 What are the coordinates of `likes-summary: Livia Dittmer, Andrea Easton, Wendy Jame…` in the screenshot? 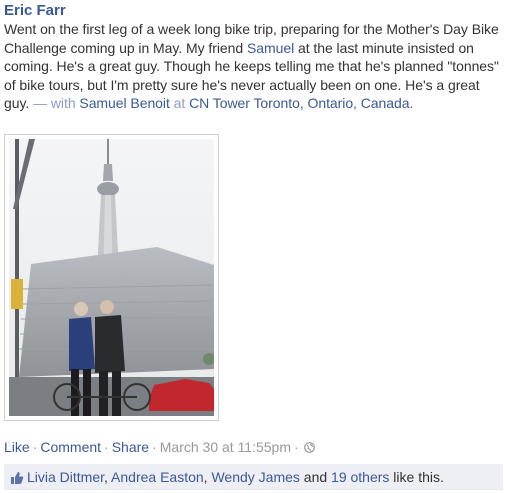 It's located at (253, 477).